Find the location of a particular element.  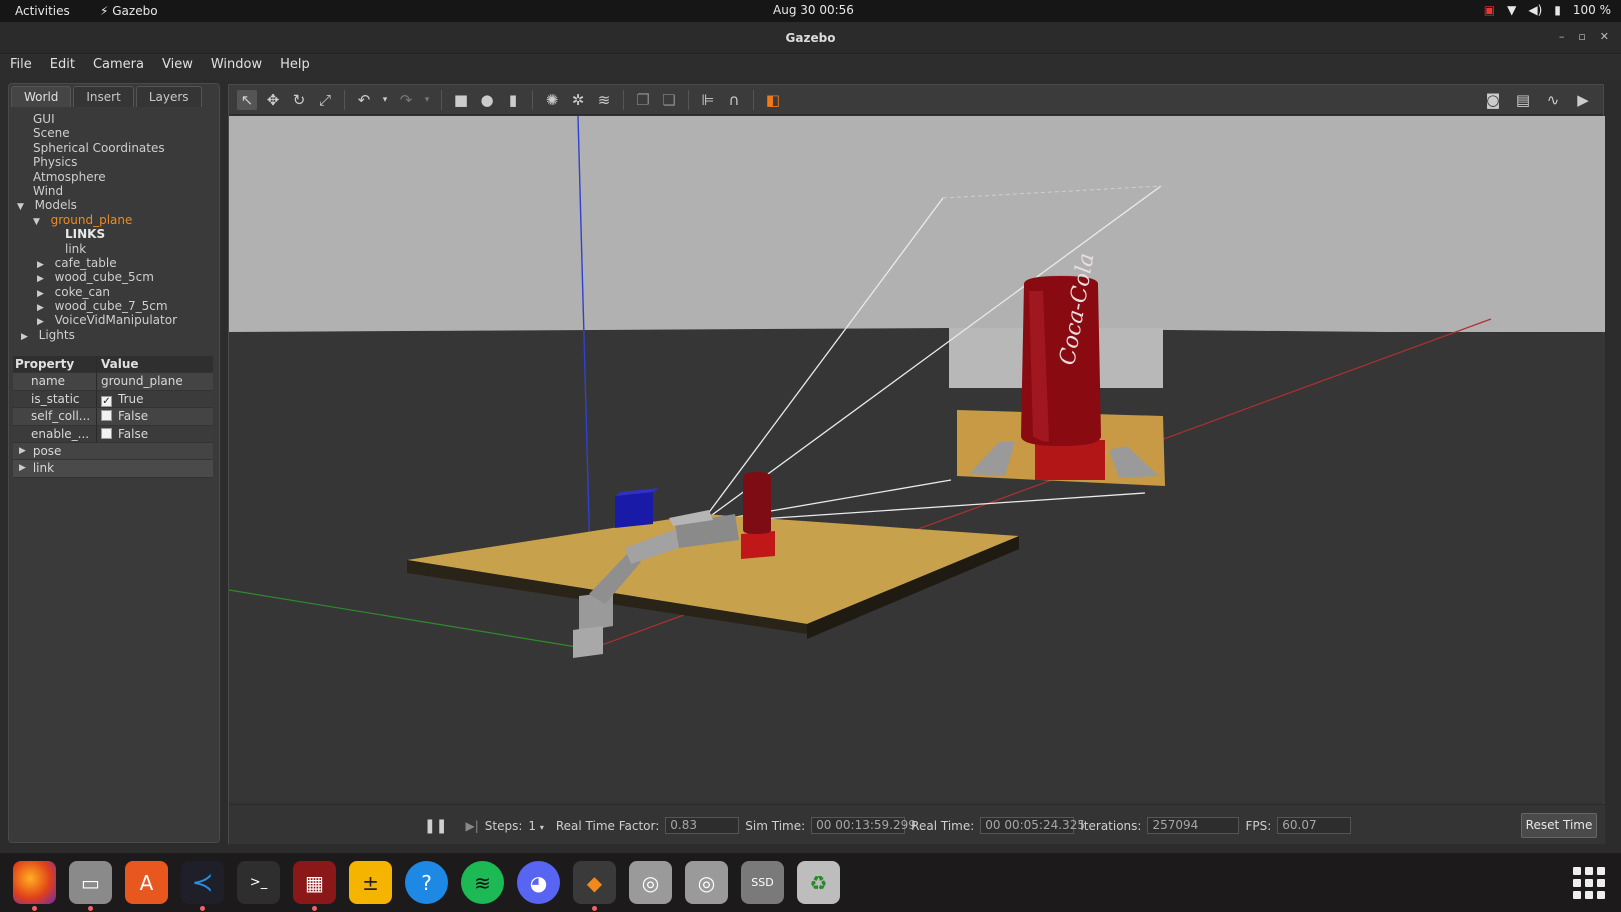

steps-spinbox: 1 ▾ is located at coordinates (535, 826).